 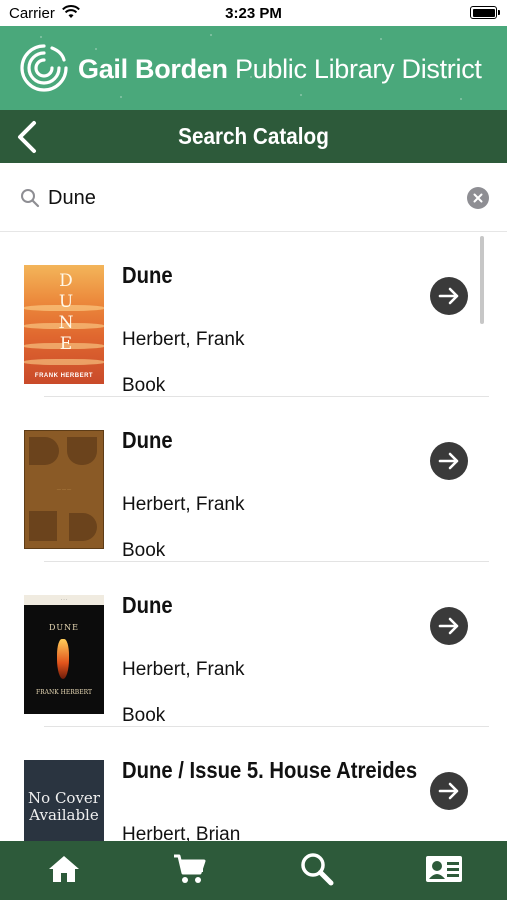 What do you see at coordinates (253, 870) in the screenshot?
I see `tab-bar` at bounding box center [253, 870].